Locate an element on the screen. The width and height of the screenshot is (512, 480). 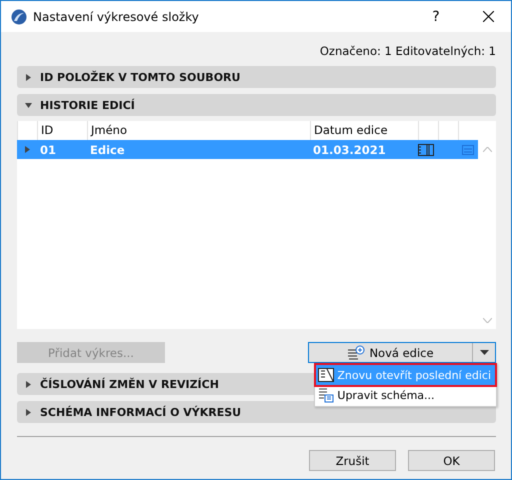
list-icon is located at coordinates (468, 149).